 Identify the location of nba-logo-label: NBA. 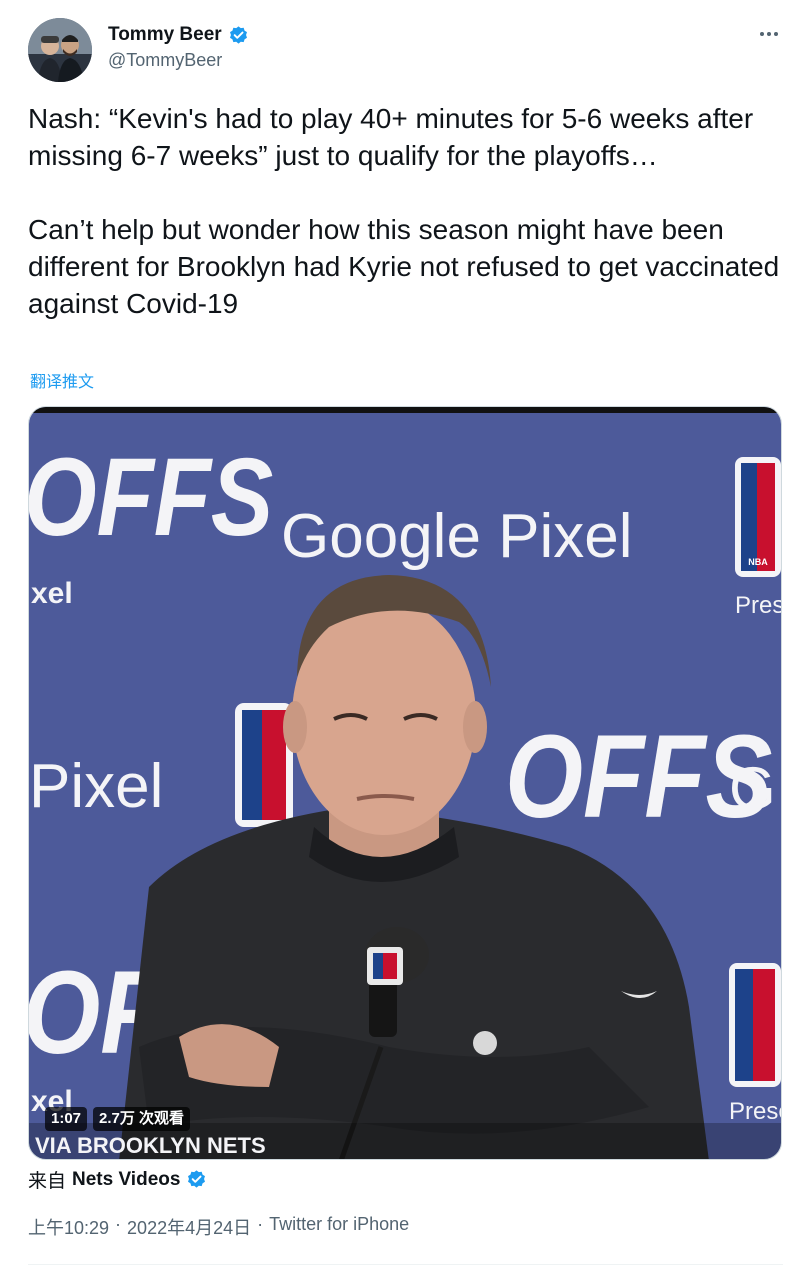
(758, 562).